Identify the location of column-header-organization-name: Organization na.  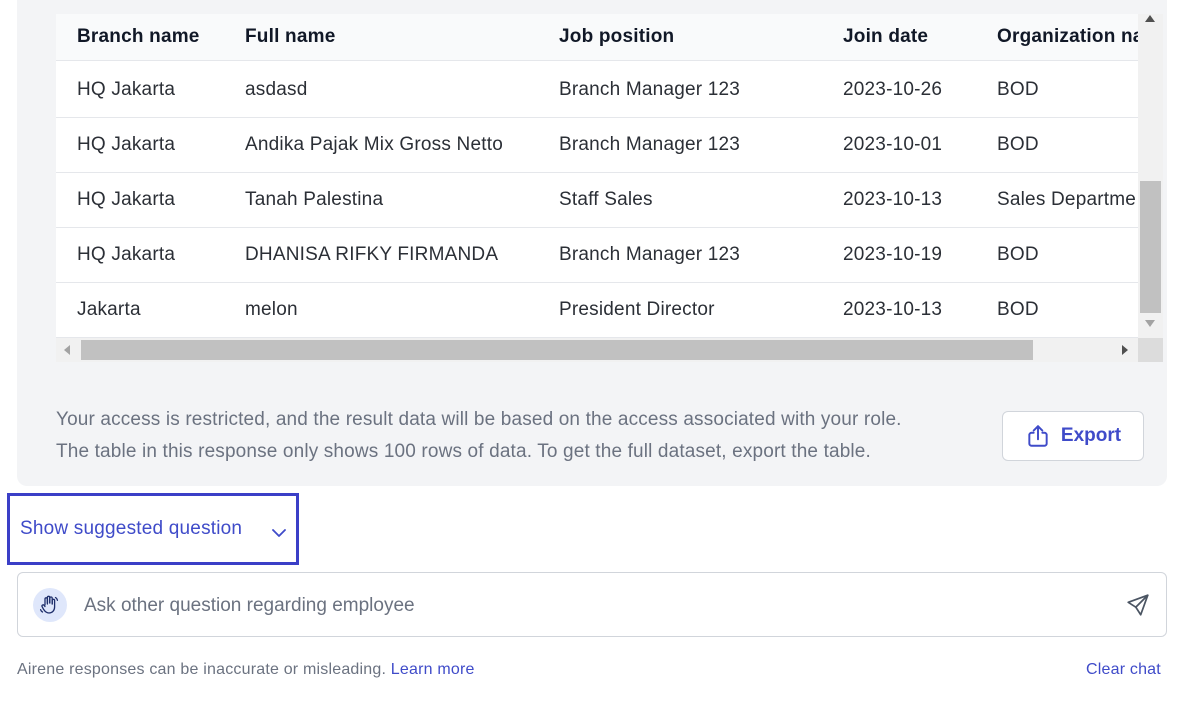
(1067, 37).